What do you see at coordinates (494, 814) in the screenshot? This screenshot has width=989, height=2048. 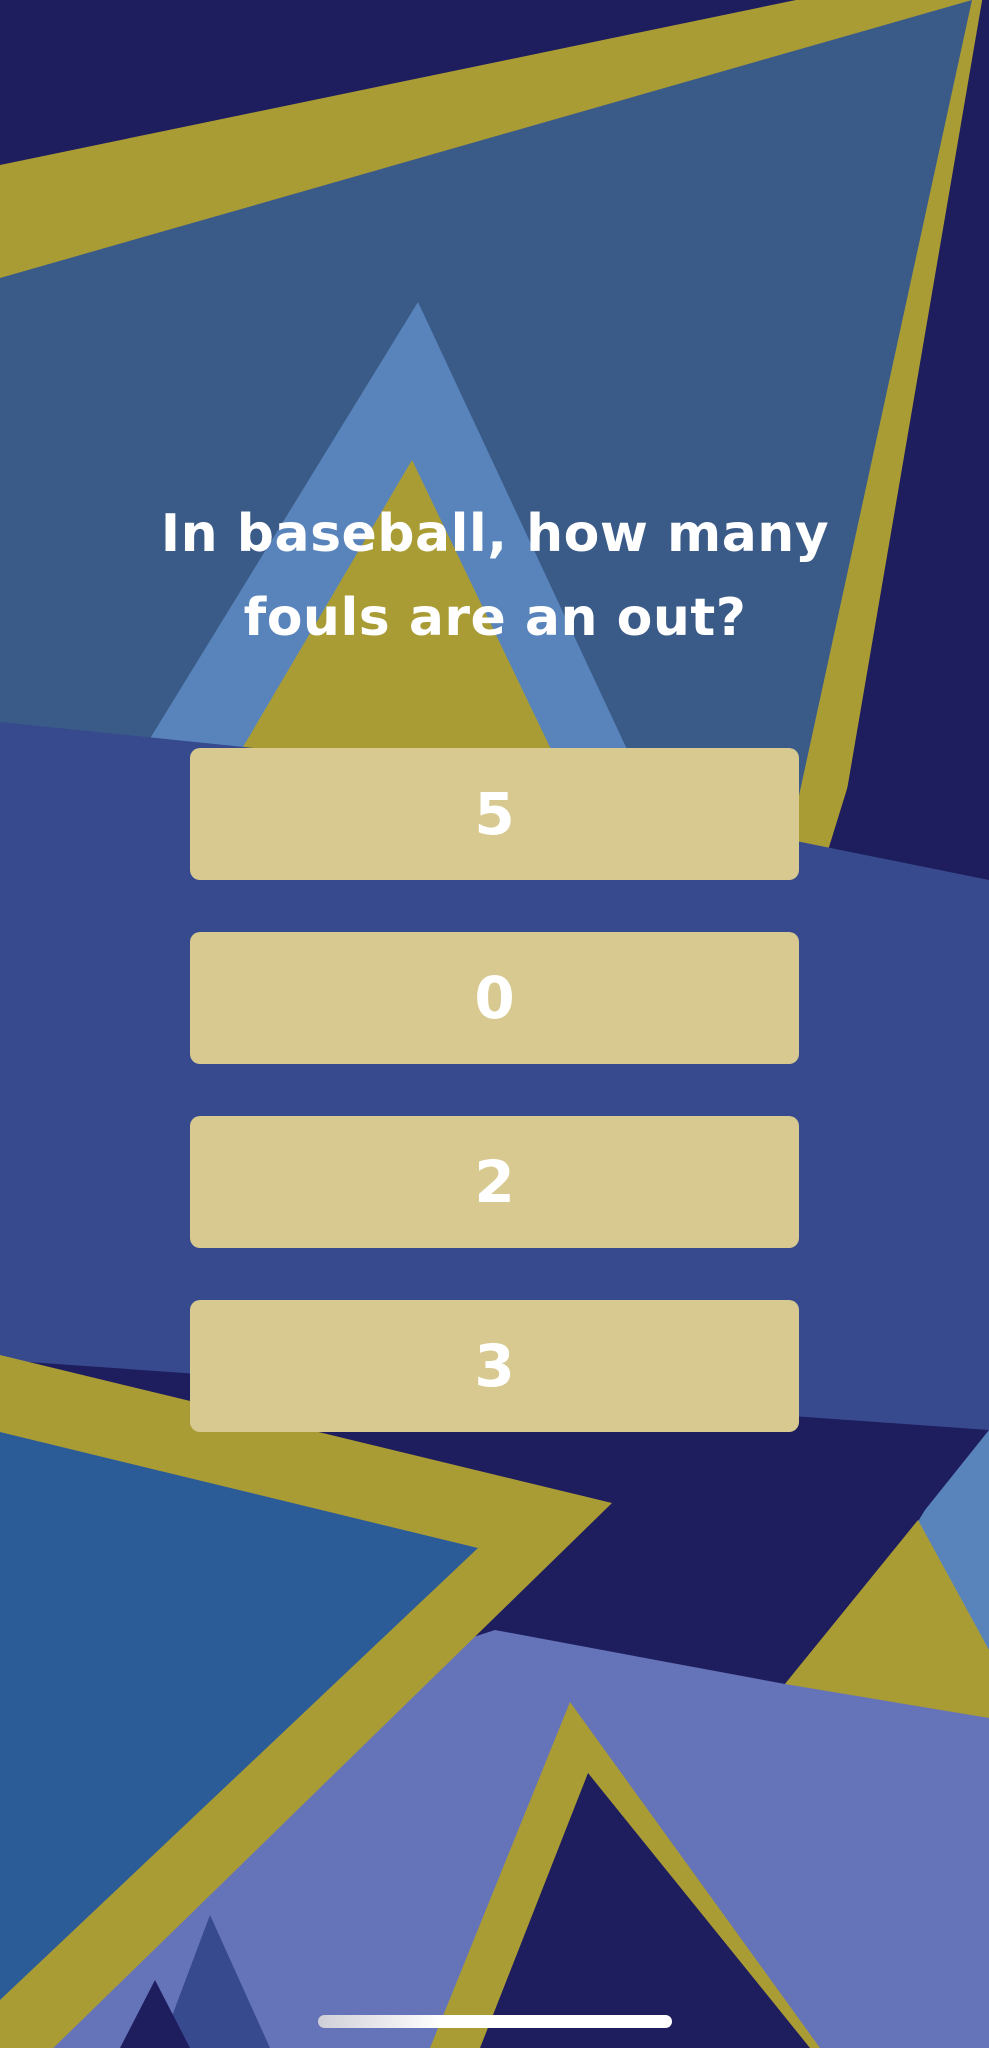 I see `answer-button-1: 5` at bounding box center [494, 814].